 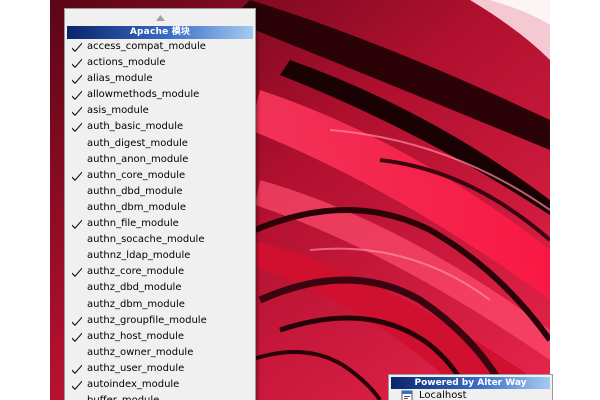 What do you see at coordinates (133, 384) in the screenshot?
I see `module-label: autoindex_module` at bounding box center [133, 384].